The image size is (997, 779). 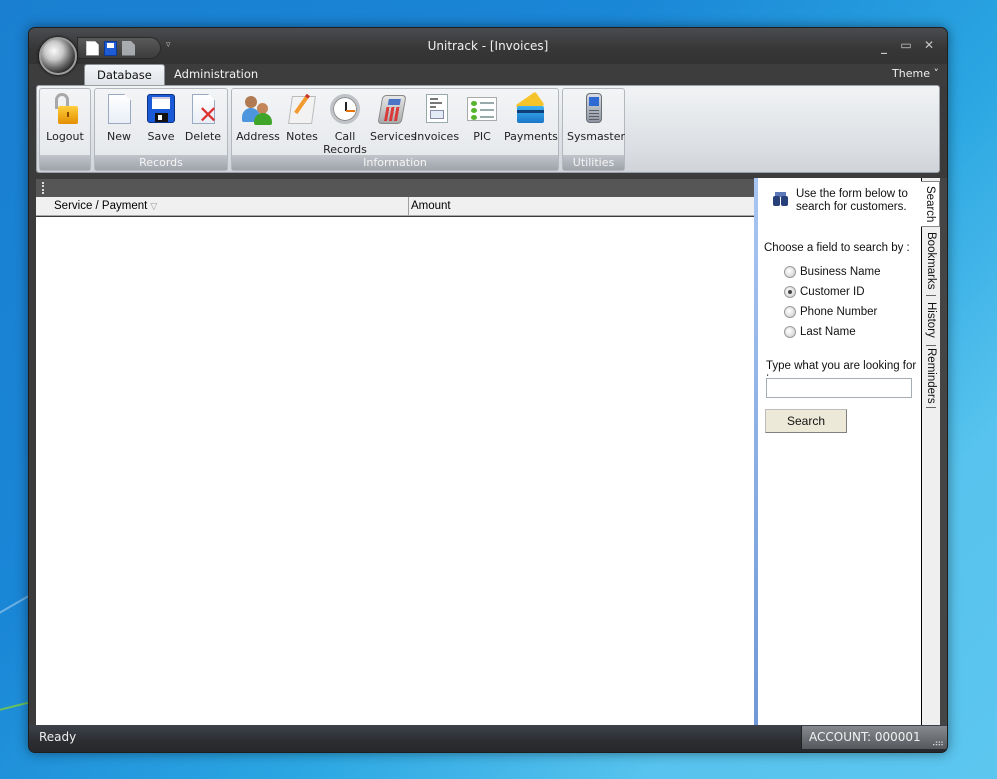 I want to click on radio-customer-id: Customer ID, so click(x=824, y=292).